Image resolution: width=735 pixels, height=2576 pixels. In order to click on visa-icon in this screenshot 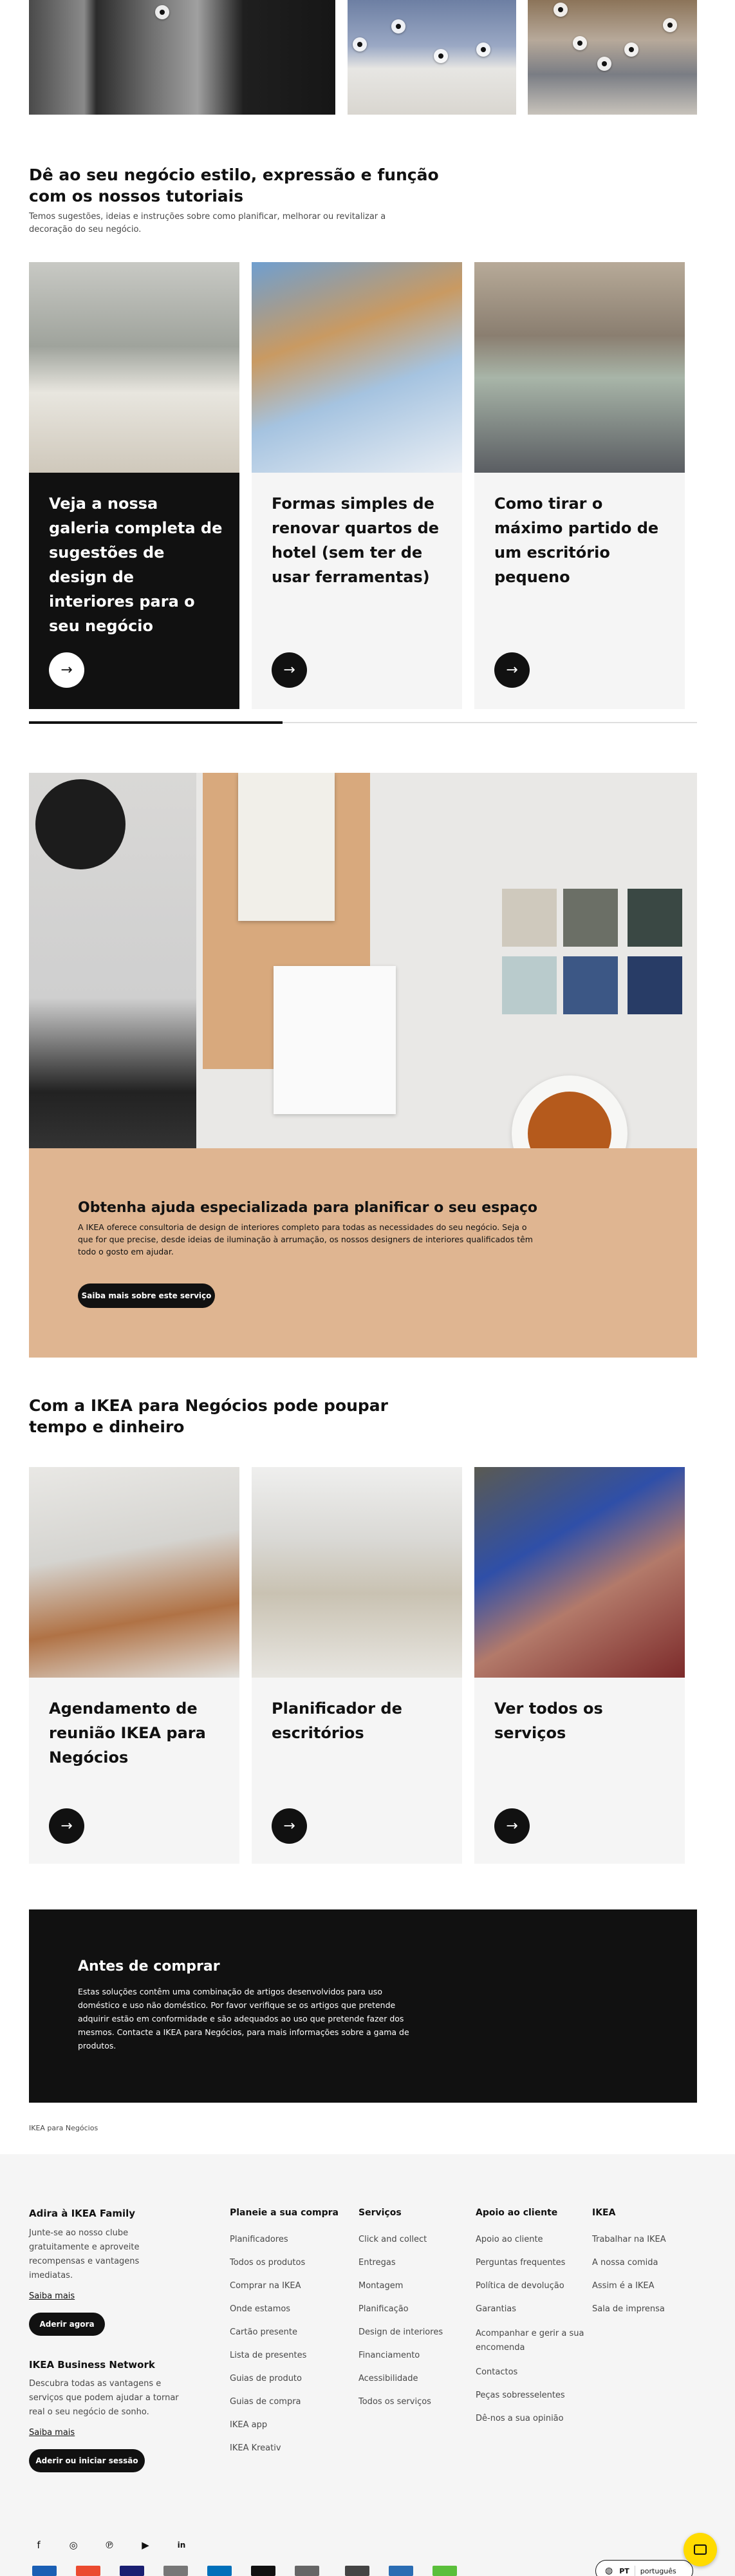, I will do `click(132, 2571)`.